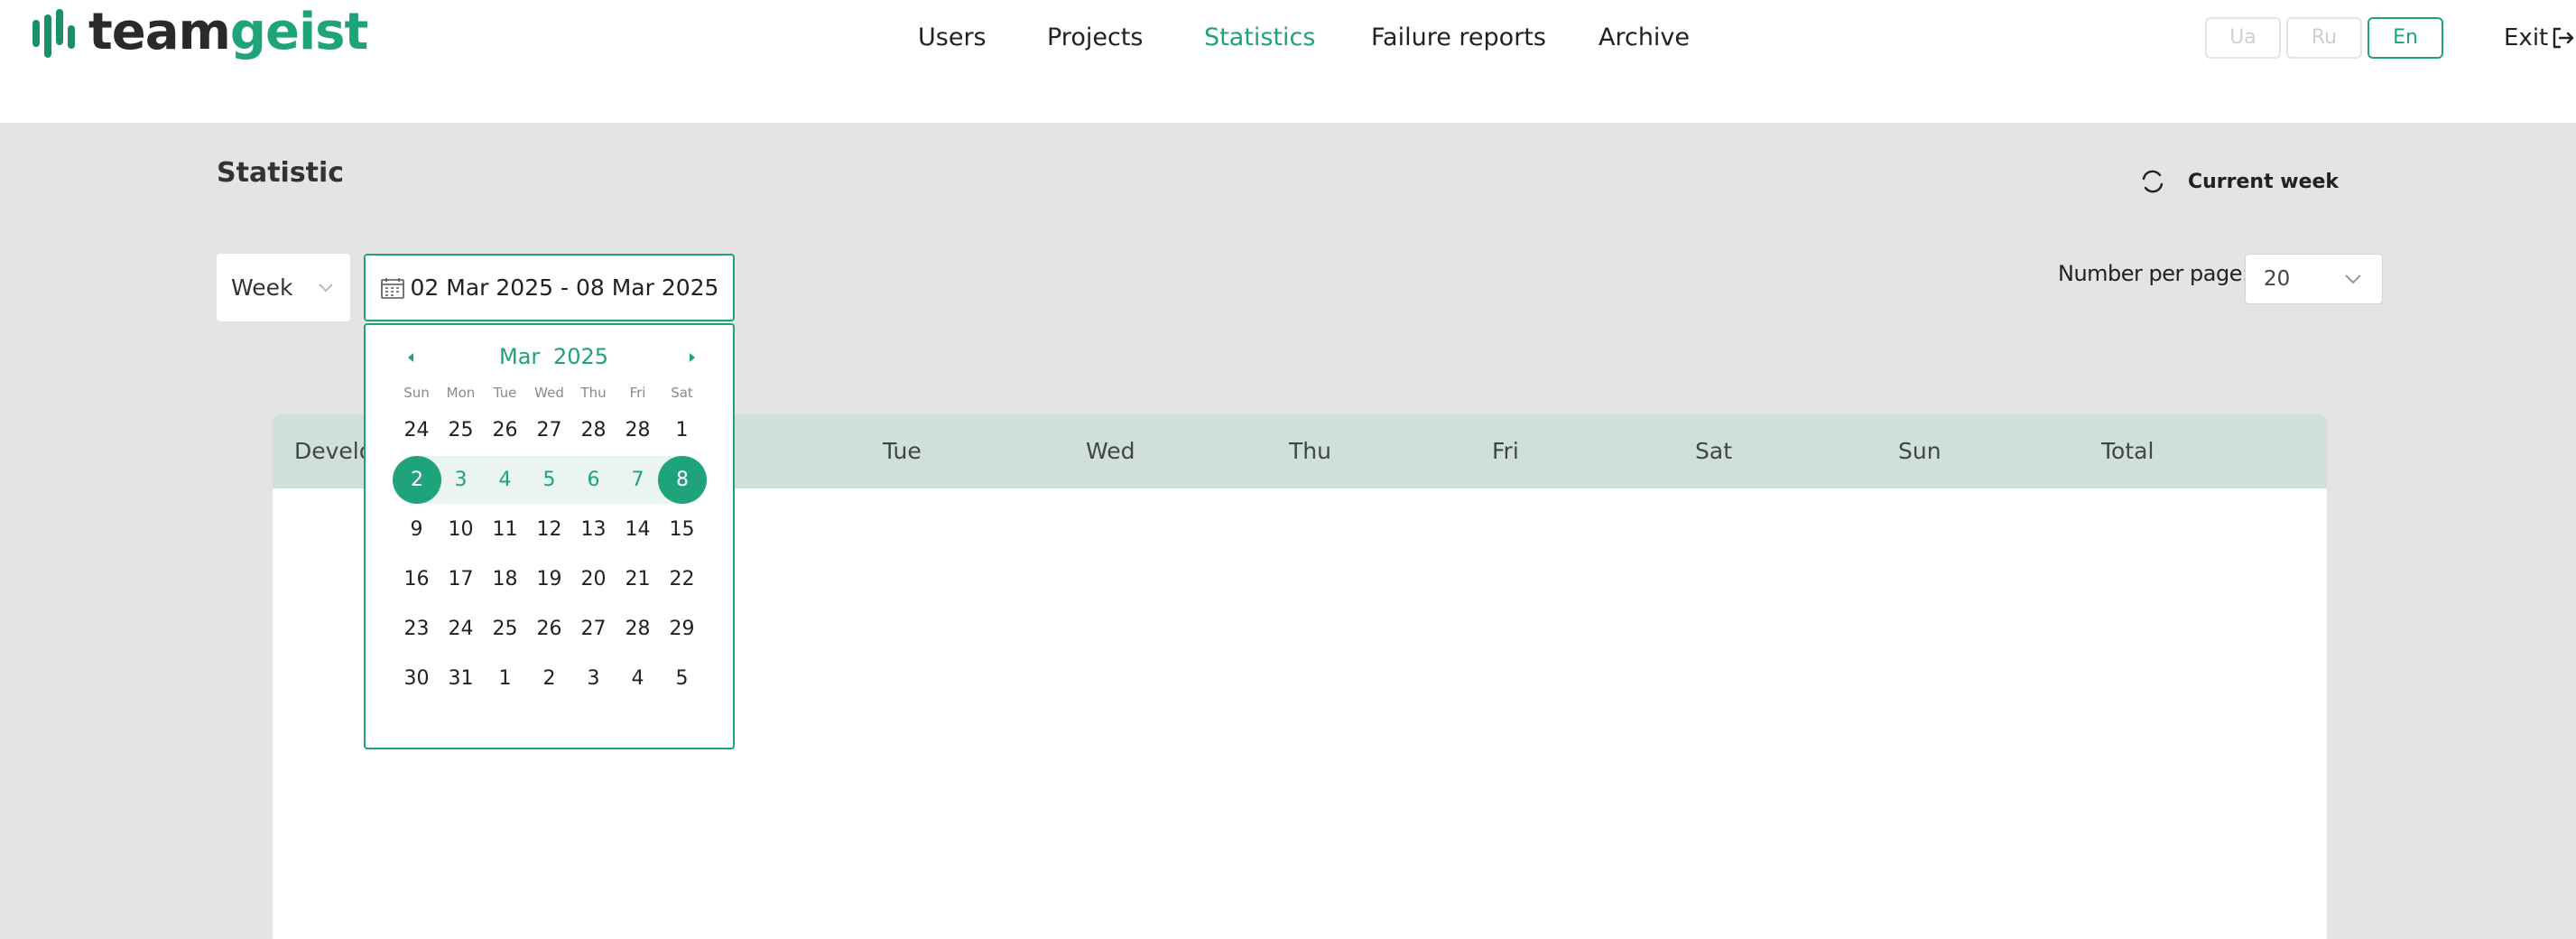  I want to click on column-header-thu: Thu, so click(1310, 451).